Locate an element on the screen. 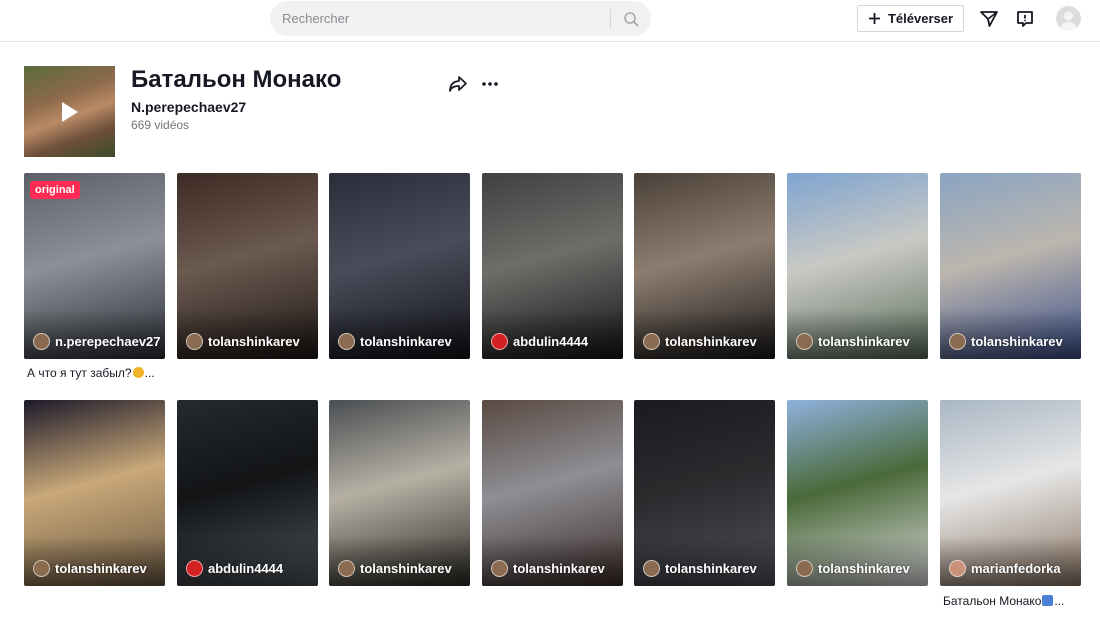  top-bar: Téléverser is located at coordinates (550, 21).